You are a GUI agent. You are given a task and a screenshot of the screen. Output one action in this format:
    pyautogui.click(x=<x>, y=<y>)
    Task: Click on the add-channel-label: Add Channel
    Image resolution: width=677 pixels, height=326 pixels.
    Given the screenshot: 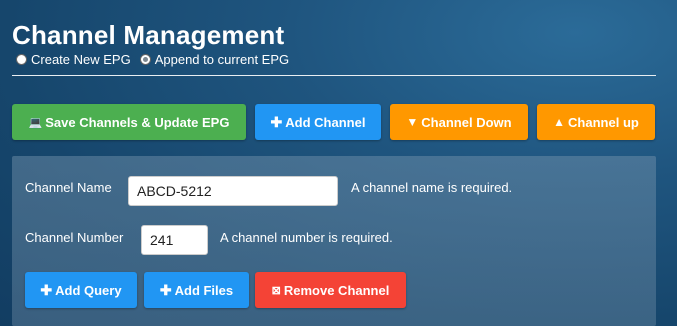 What is the action you would take?
    pyautogui.click(x=325, y=122)
    